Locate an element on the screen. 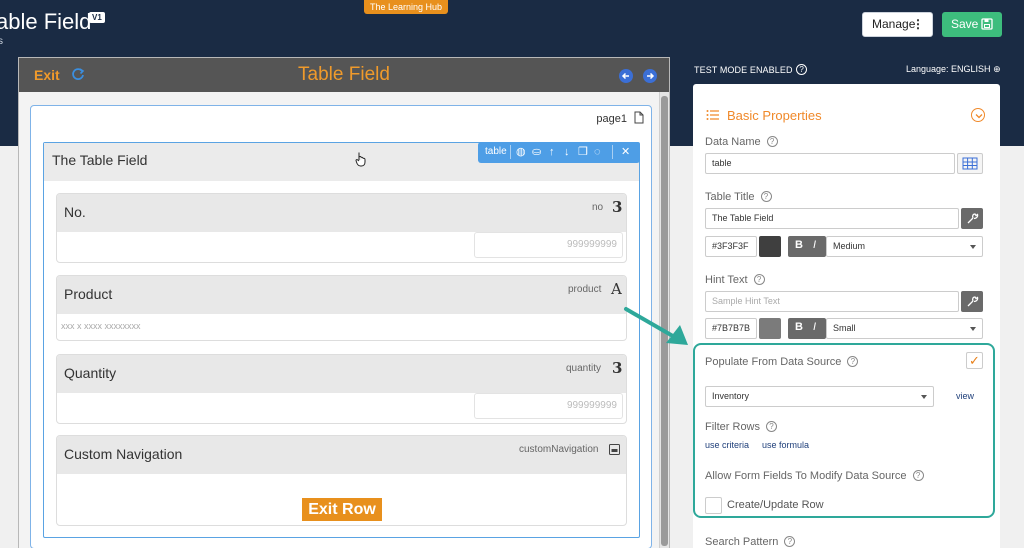 The height and width of the screenshot is (548, 1024). manage-label: Manage is located at coordinates (894, 24).